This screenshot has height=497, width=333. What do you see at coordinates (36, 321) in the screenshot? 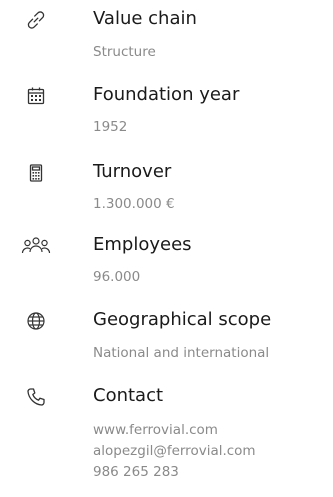
I see `globe-icon` at bounding box center [36, 321].